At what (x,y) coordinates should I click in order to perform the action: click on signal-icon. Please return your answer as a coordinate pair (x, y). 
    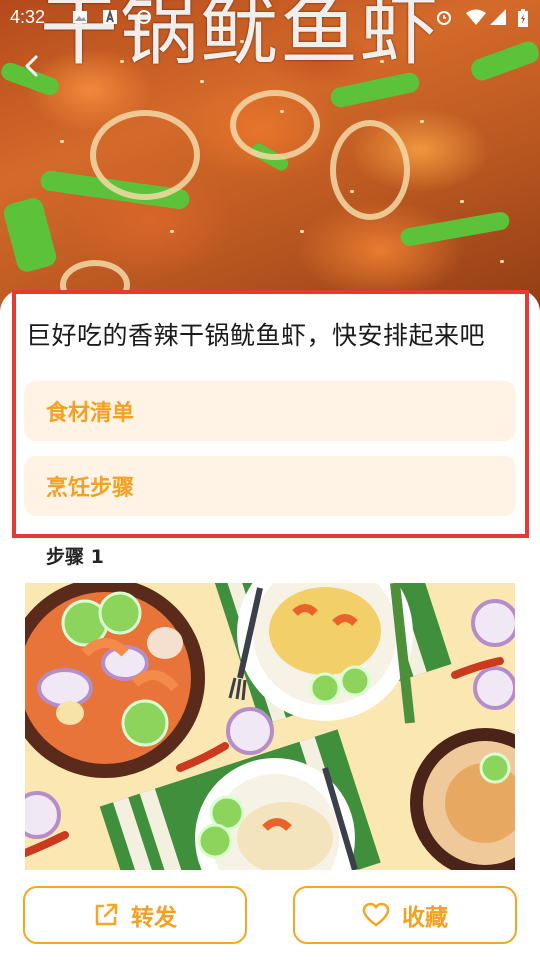
    Looking at the image, I should click on (498, 17).